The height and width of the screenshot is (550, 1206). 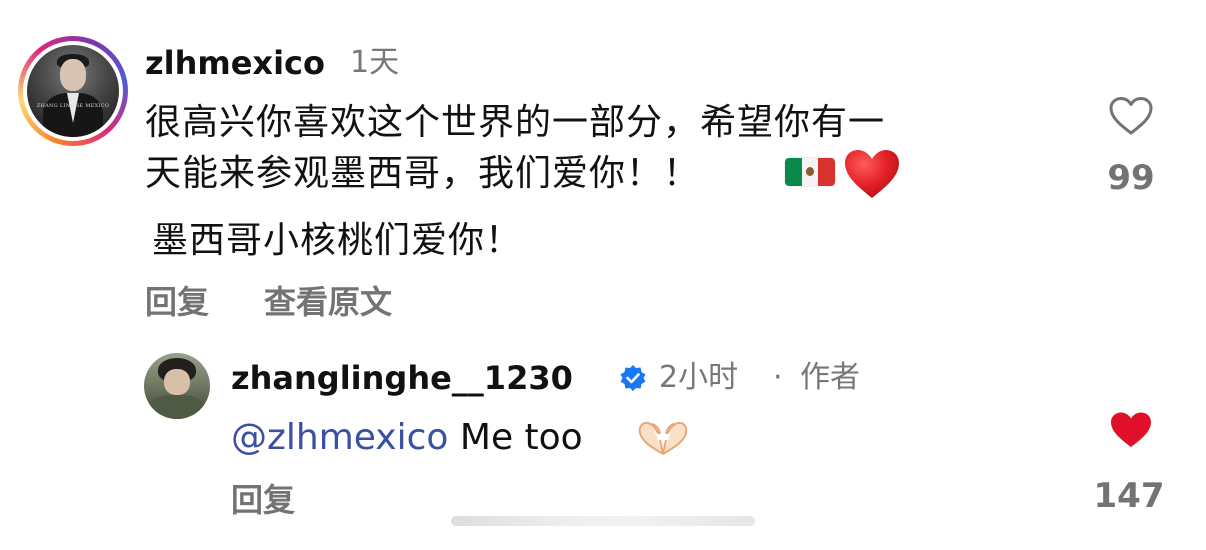 What do you see at coordinates (375, 62) in the screenshot?
I see `comment-timestamp: 1天` at bounding box center [375, 62].